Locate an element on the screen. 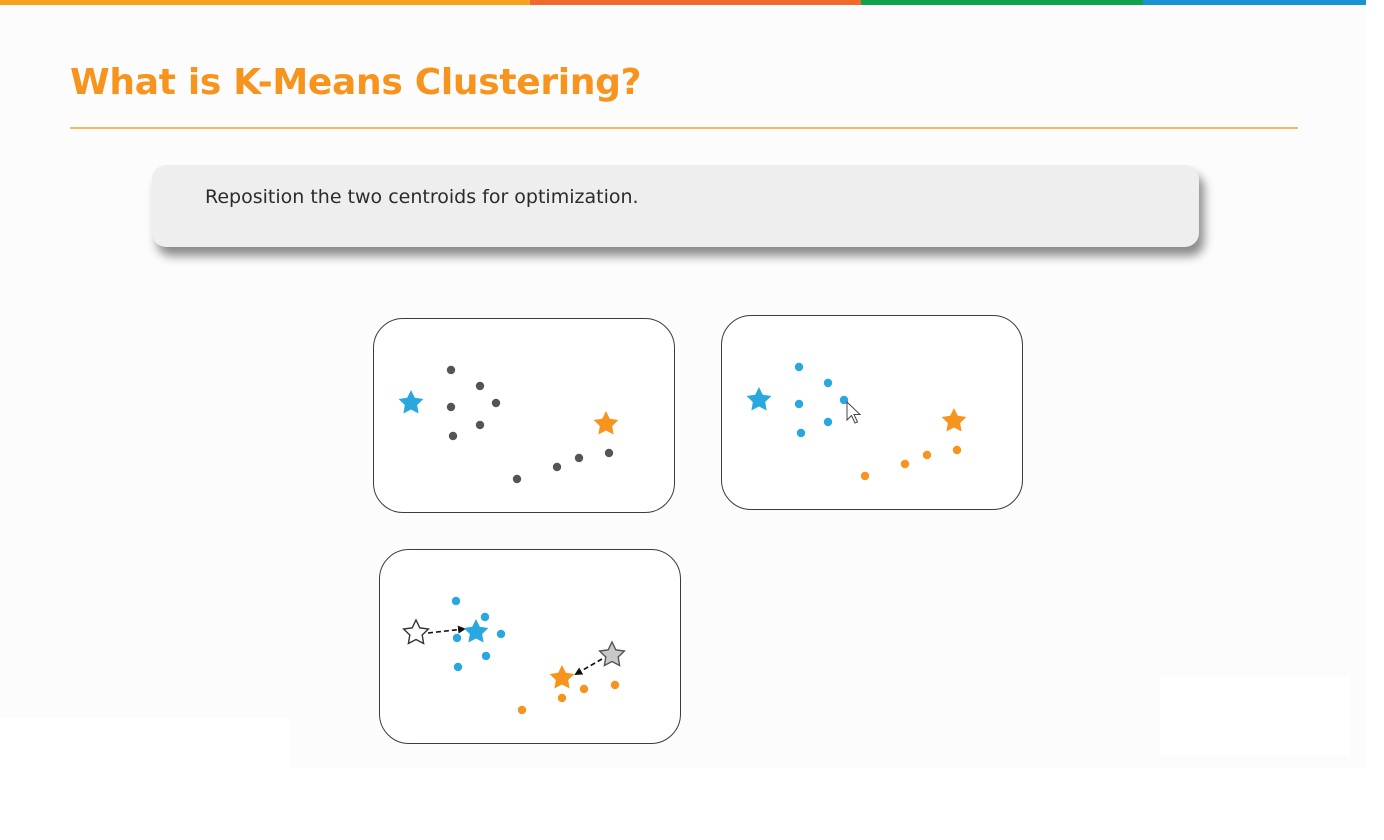 The image size is (1384, 840). top-color-bar is located at coordinates (683, 2).